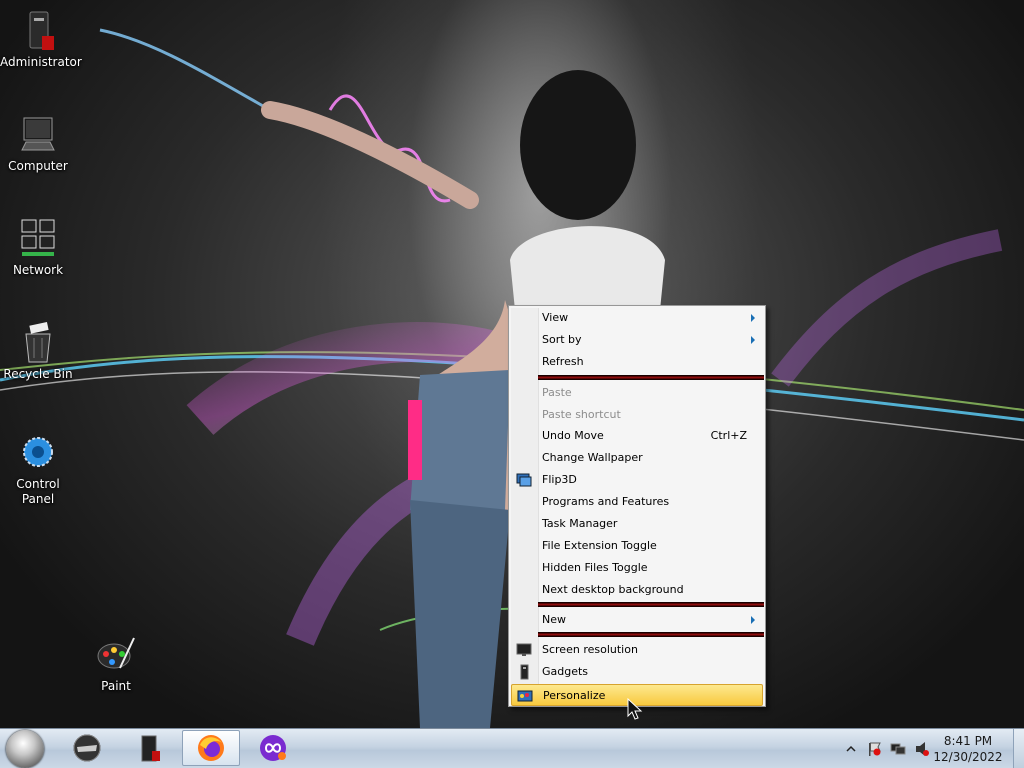  I want to click on menu-item-label: Paste shortcut, so click(581, 414).